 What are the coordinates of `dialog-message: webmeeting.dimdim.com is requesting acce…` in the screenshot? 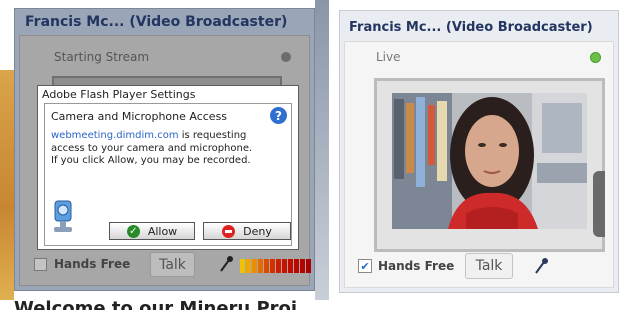 It's located at (169, 149).